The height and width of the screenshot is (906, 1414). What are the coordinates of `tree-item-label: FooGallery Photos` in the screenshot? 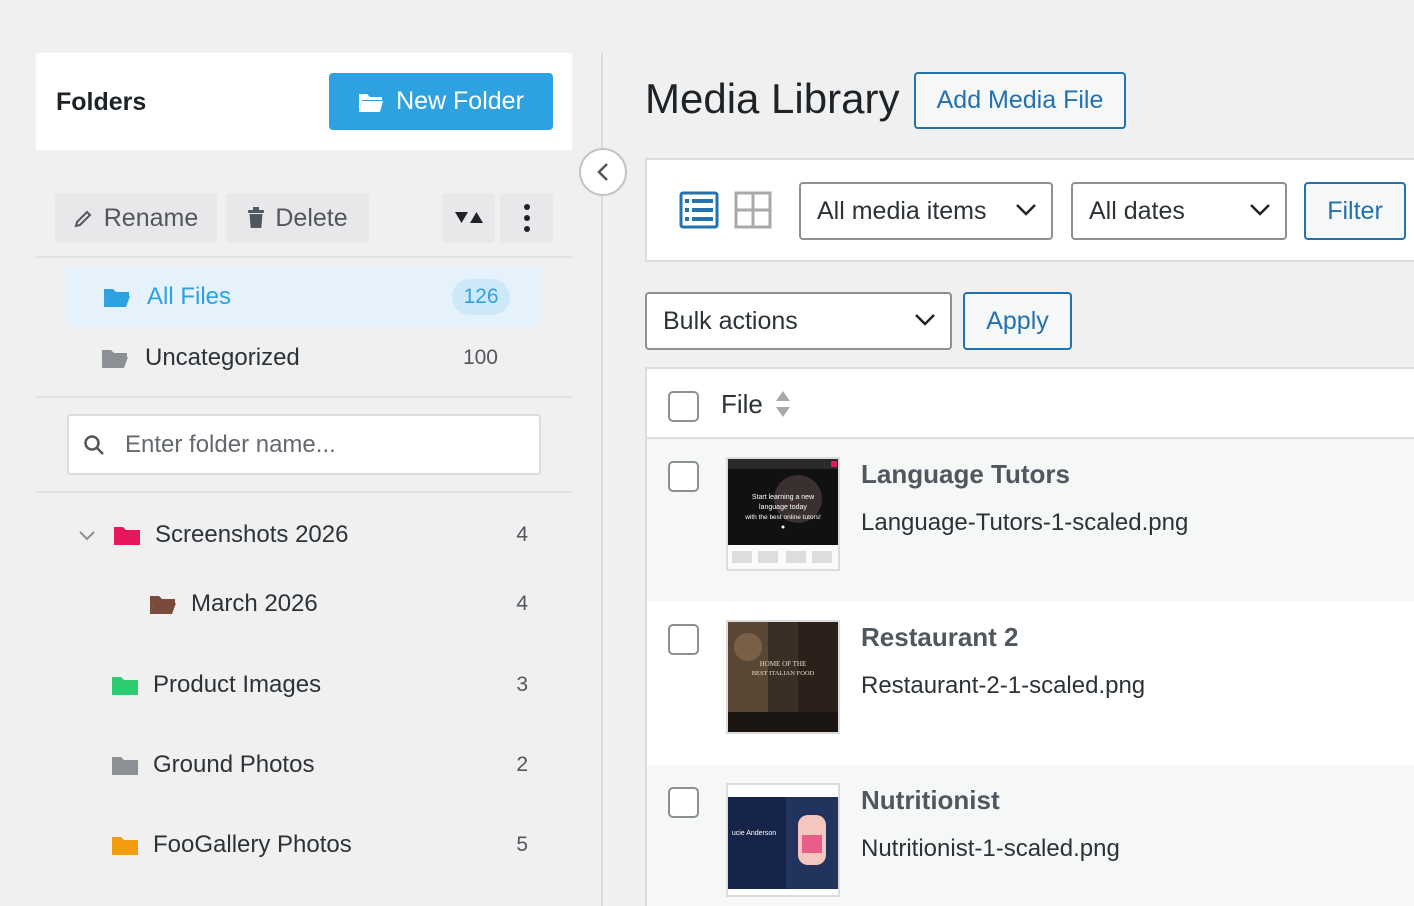 It's located at (252, 844).